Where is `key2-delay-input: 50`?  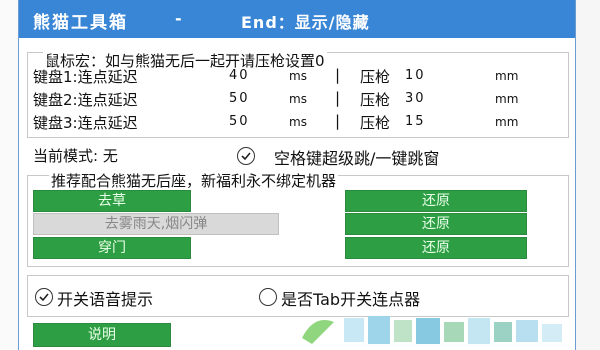
key2-delay-input: 50 is located at coordinates (239, 98).